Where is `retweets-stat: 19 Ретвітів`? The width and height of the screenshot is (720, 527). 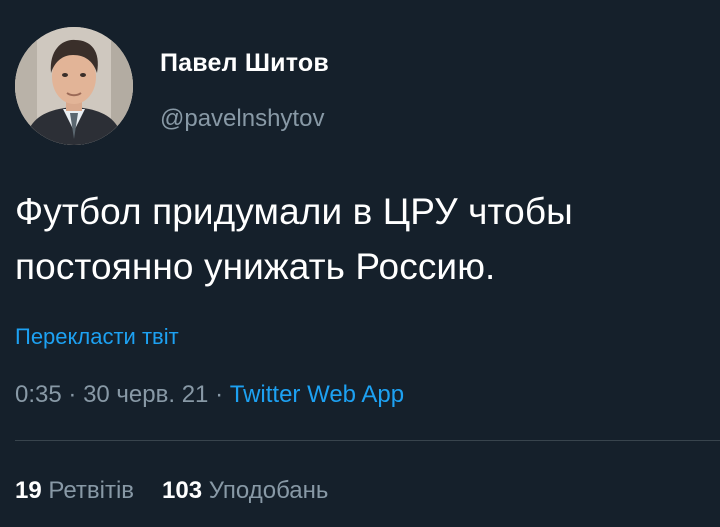
retweets-stat: 19 Ретвітів is located at coordinates (74, 490).